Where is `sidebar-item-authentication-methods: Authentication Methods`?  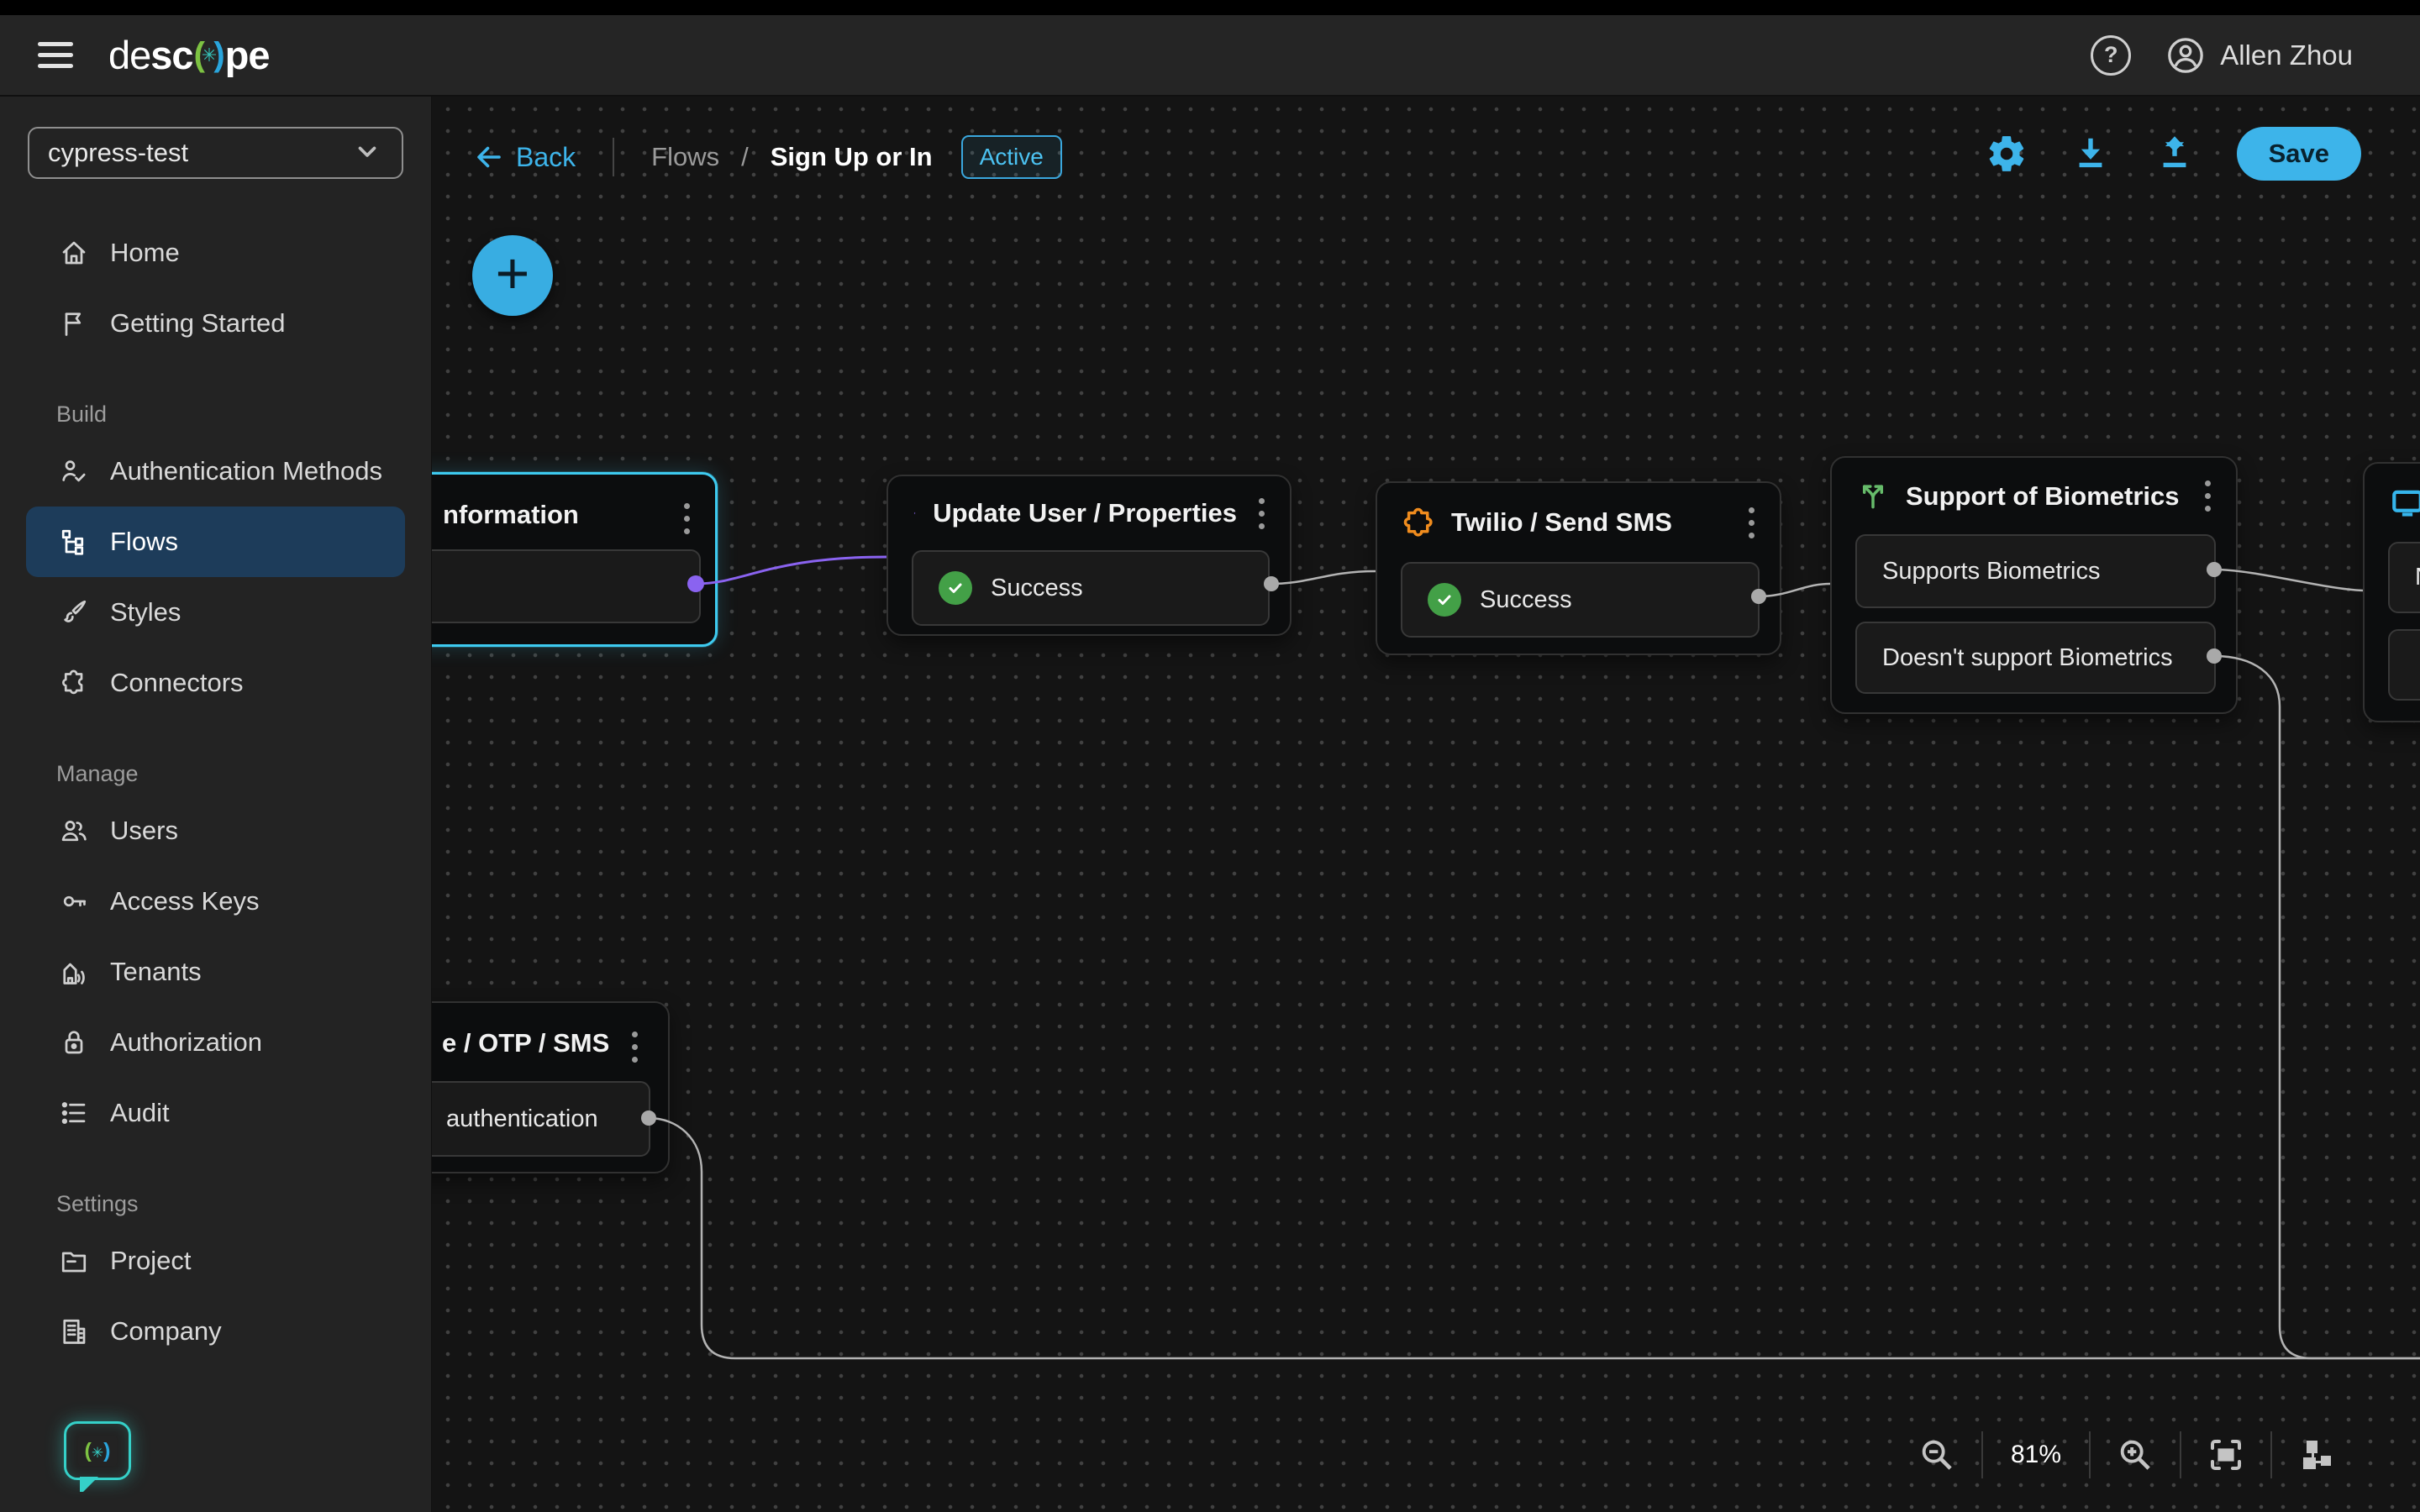 sidebar-item-authentication-methods: Authentication Methods is located at coordinates (216, 471).